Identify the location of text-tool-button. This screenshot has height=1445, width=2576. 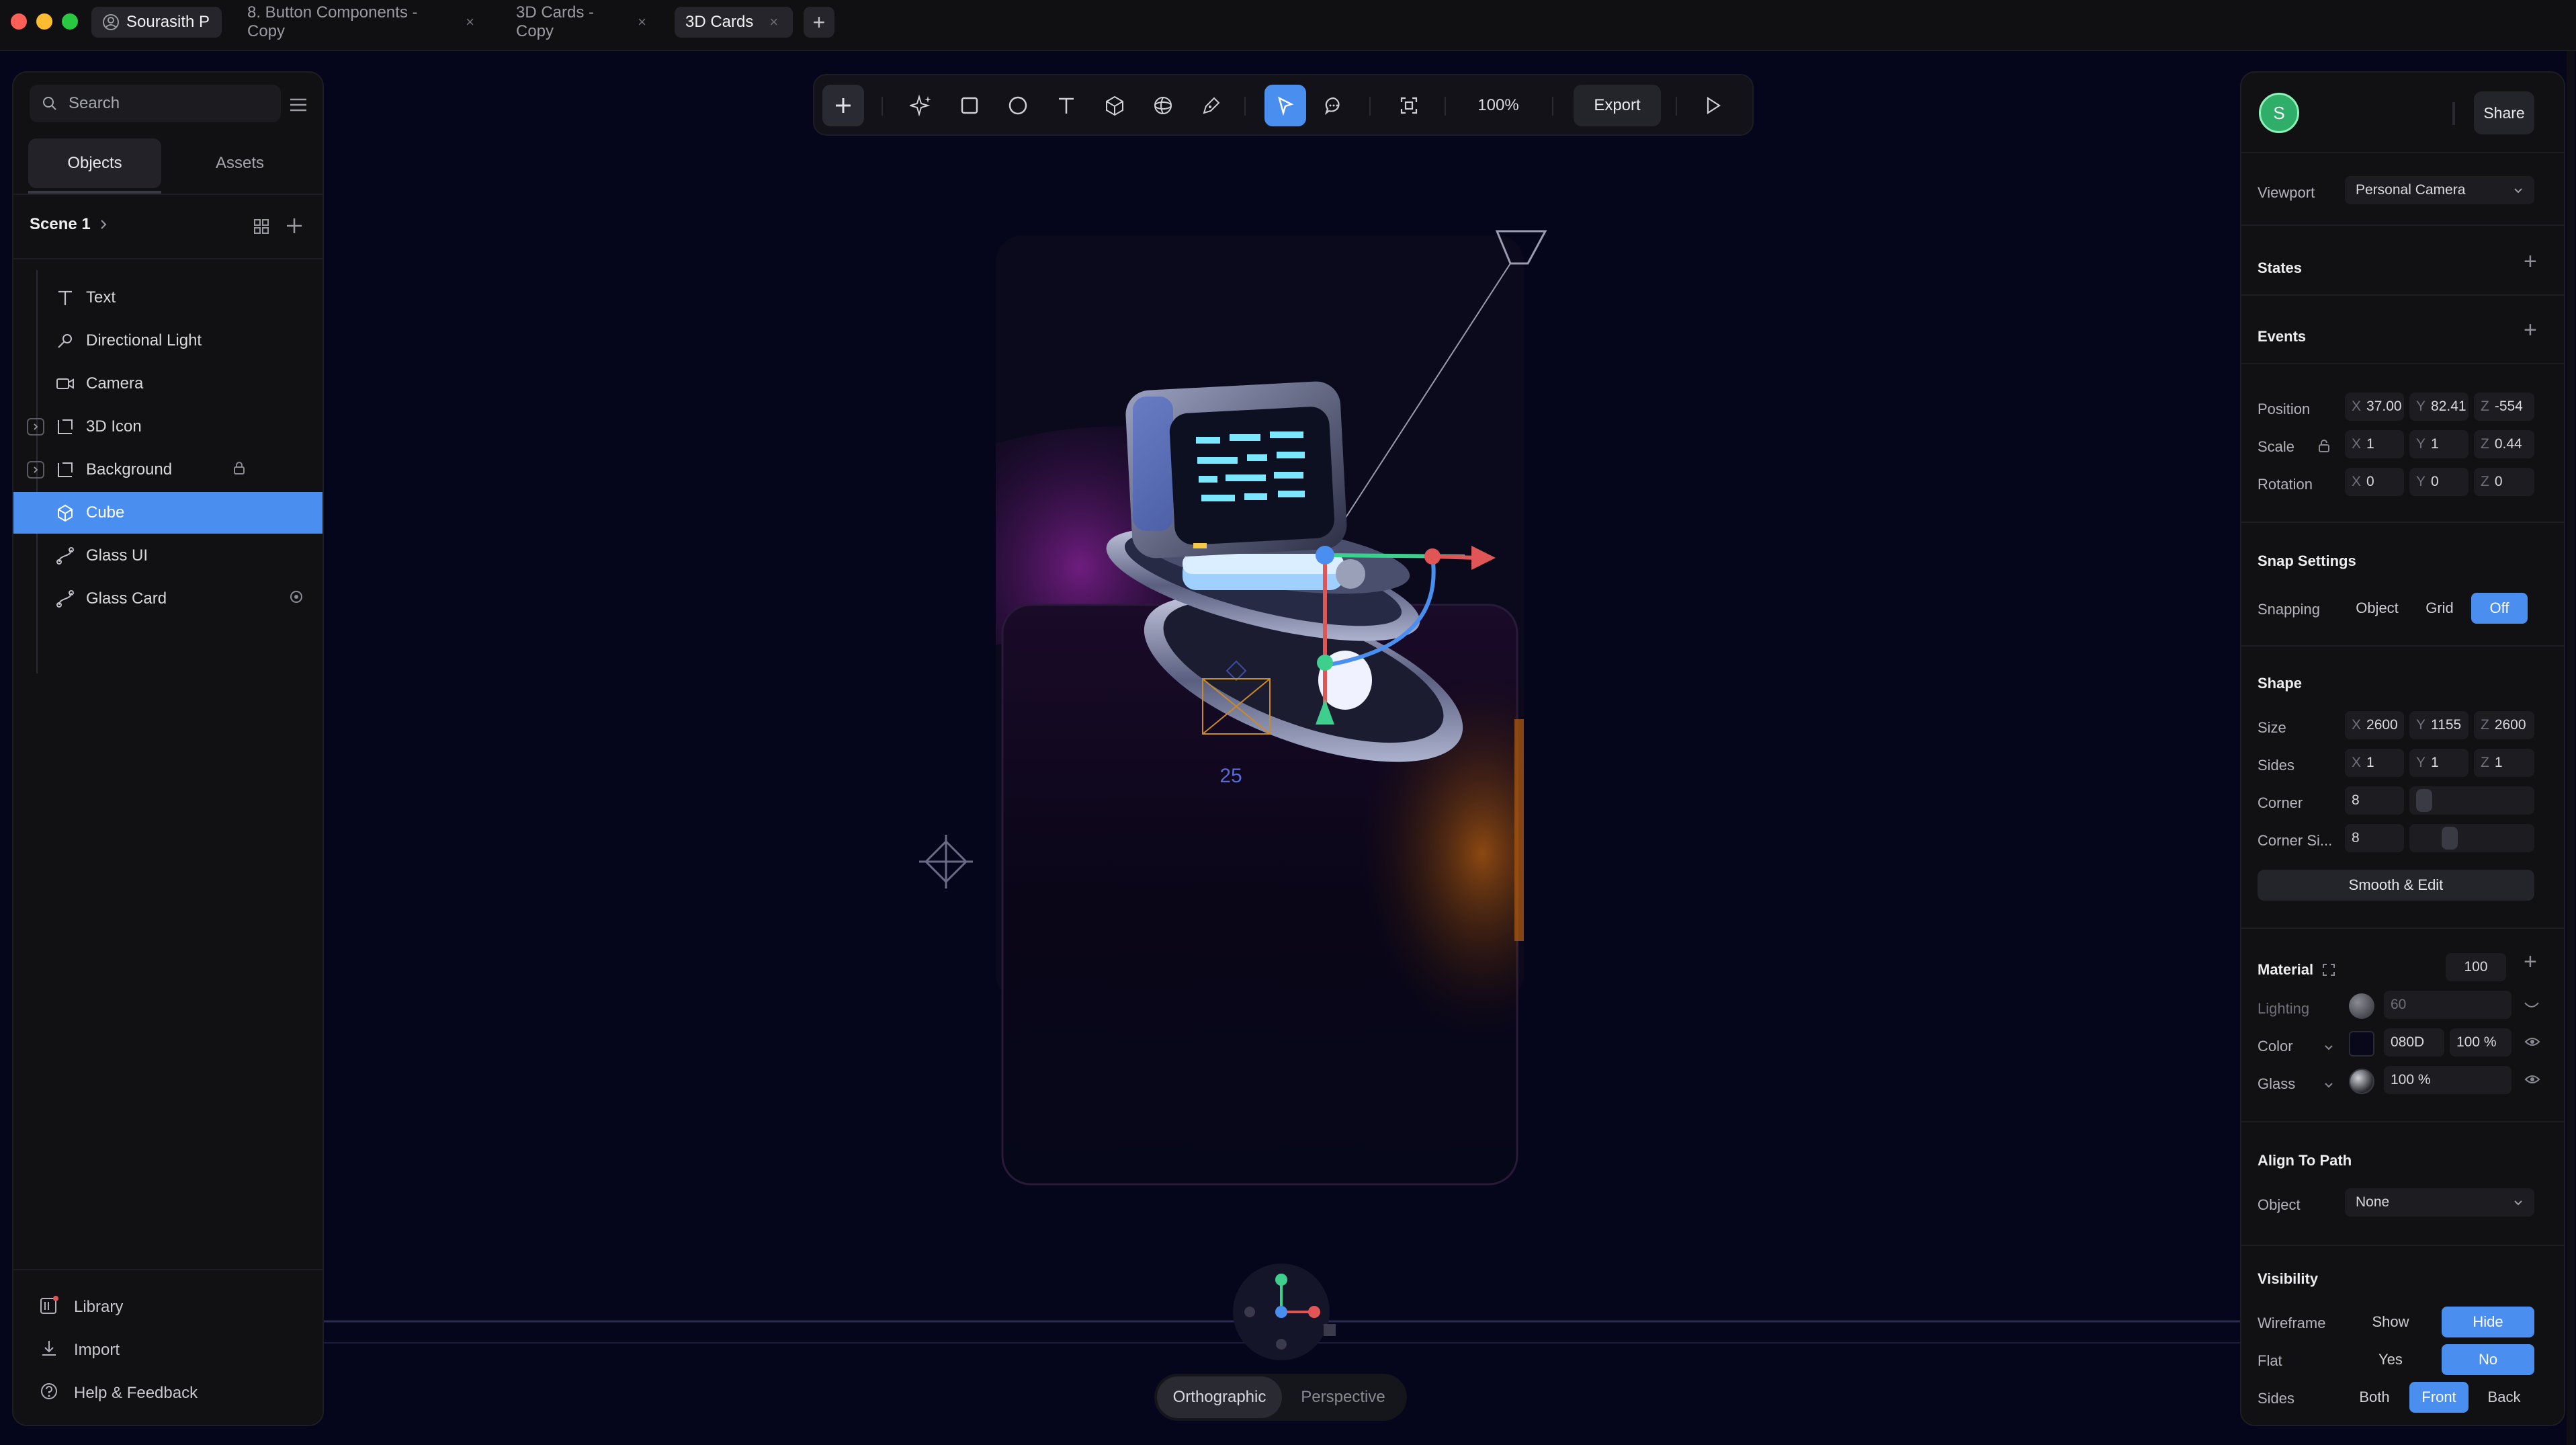
(1066, 105).